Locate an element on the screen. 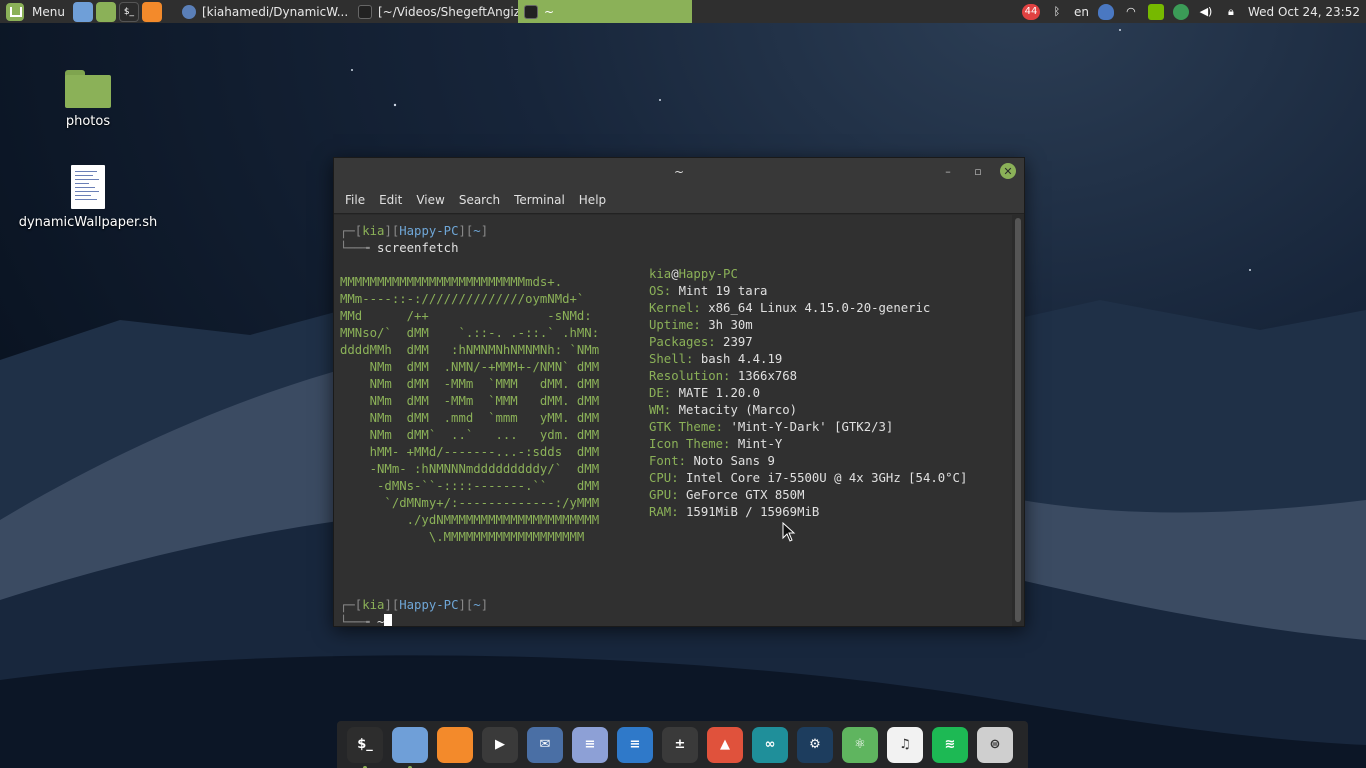 Image resolution: width=1366 pixels, height=768 pixels. dock-item-calculator: ± is located at coordinates (680, 744).